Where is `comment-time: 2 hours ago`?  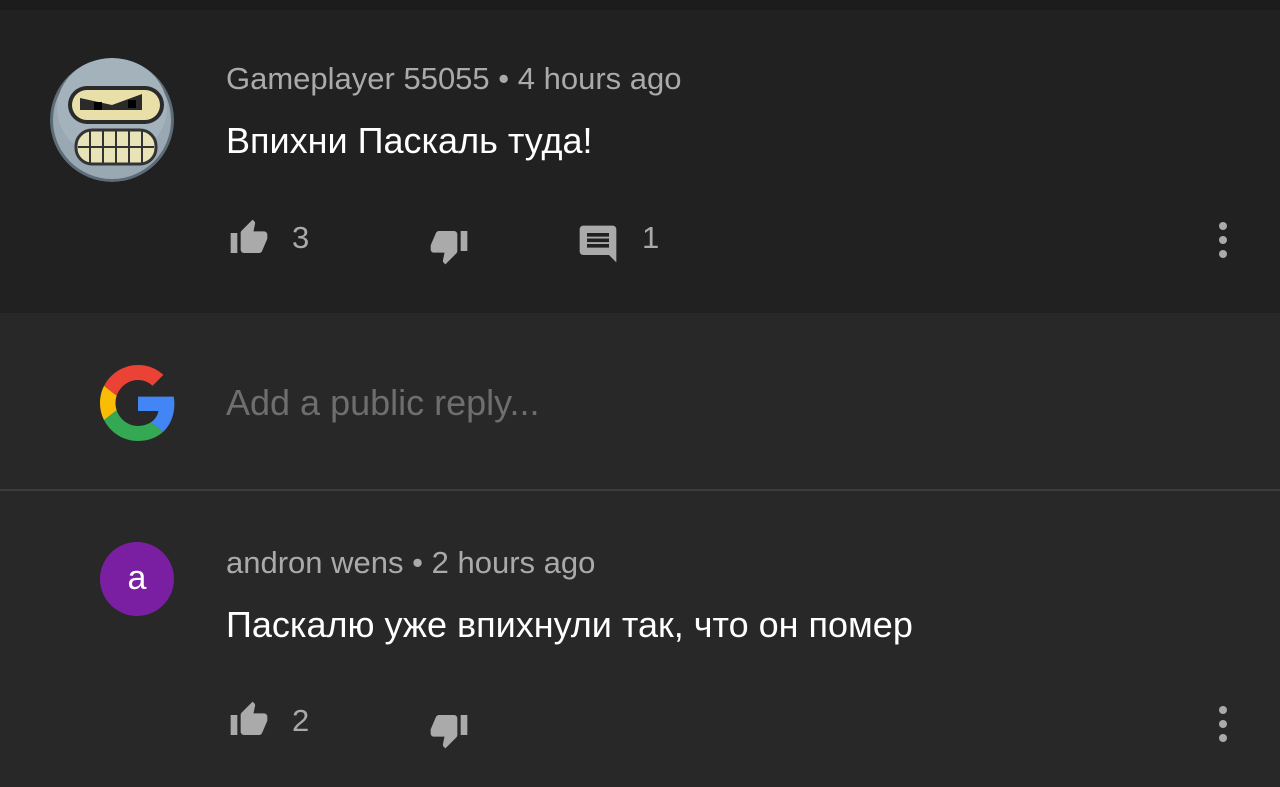
comment-time: 2 hours ago is located at coordinates (514, 562).